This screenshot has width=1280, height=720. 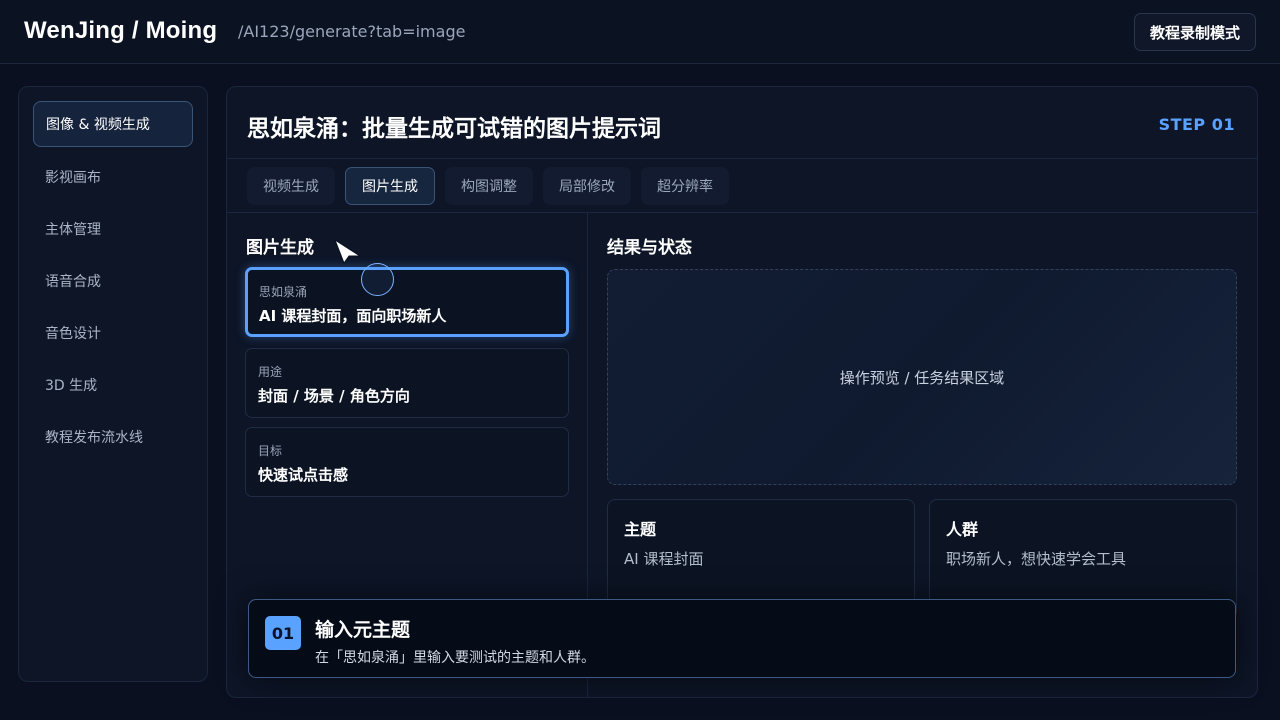 I want to click on sidebar-item-voice-design: 音色设计, so click(x=113, y=333).